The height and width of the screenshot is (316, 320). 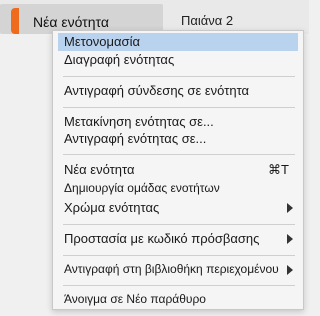 I want to click on menu-item-label: Προστασία με κωδικό πρόσβασης, so click(x=162, y=238).